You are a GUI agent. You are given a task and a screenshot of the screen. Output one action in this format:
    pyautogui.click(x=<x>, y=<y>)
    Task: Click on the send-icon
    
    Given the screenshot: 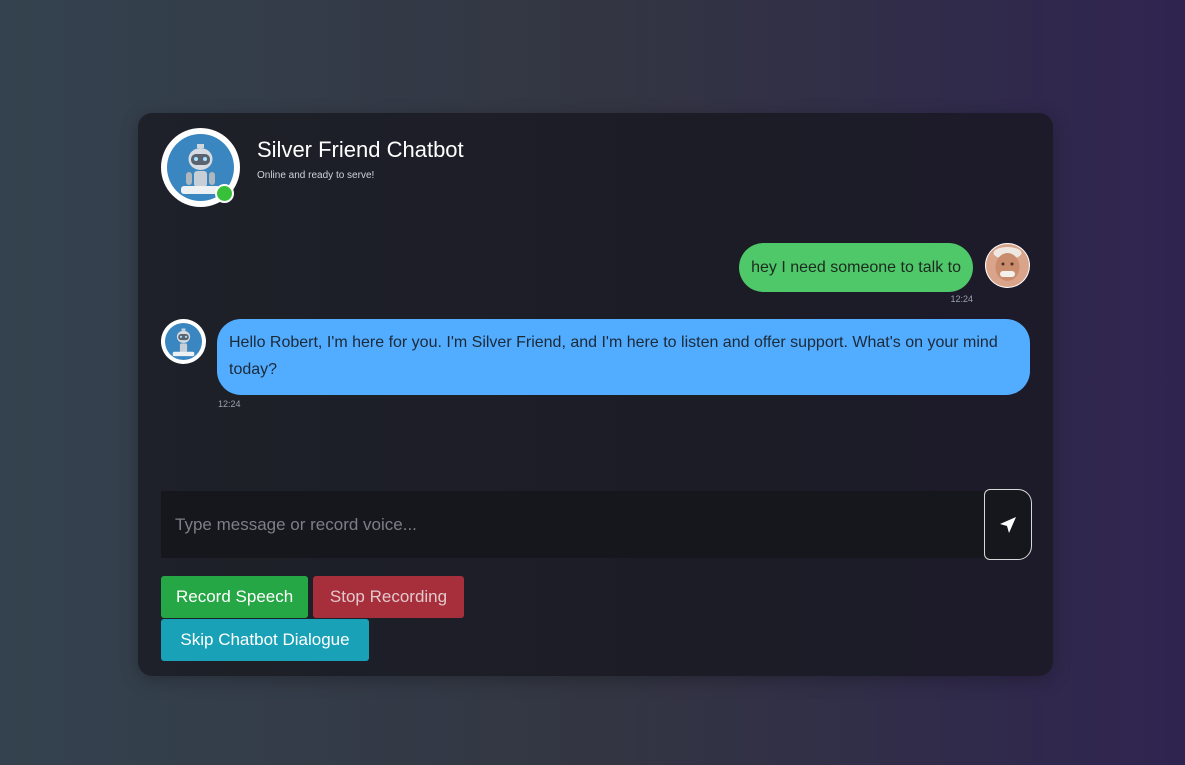 What is the action you would take?
    pyautogui.click(x=1008, y=524)
    